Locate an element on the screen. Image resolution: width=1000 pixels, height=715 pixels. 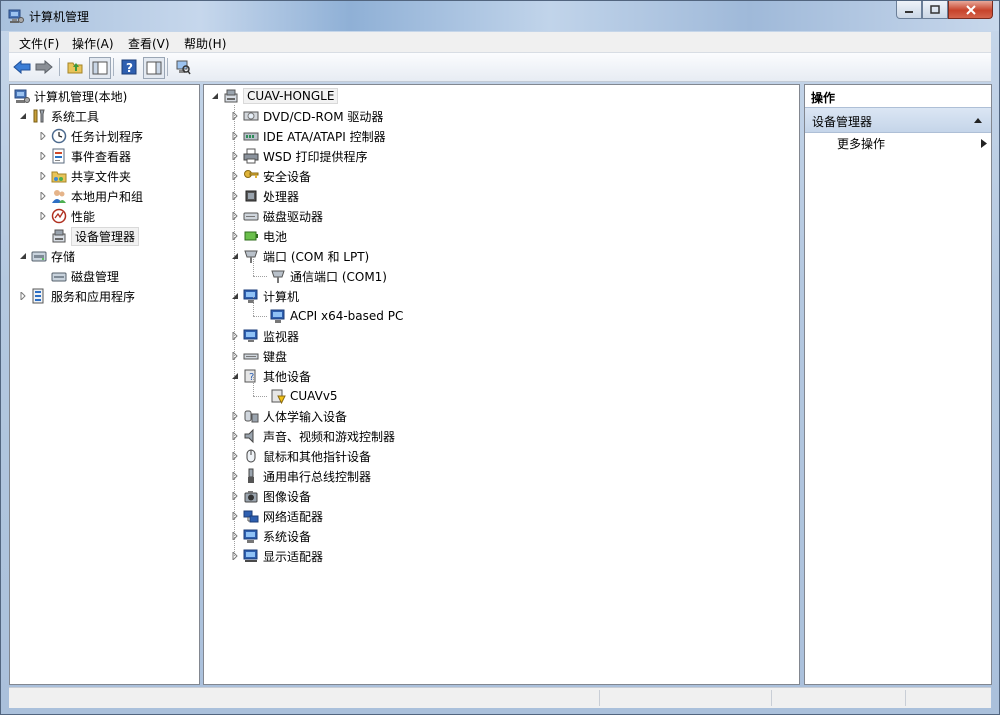
maximize-button is located at coordinates (935, 10).